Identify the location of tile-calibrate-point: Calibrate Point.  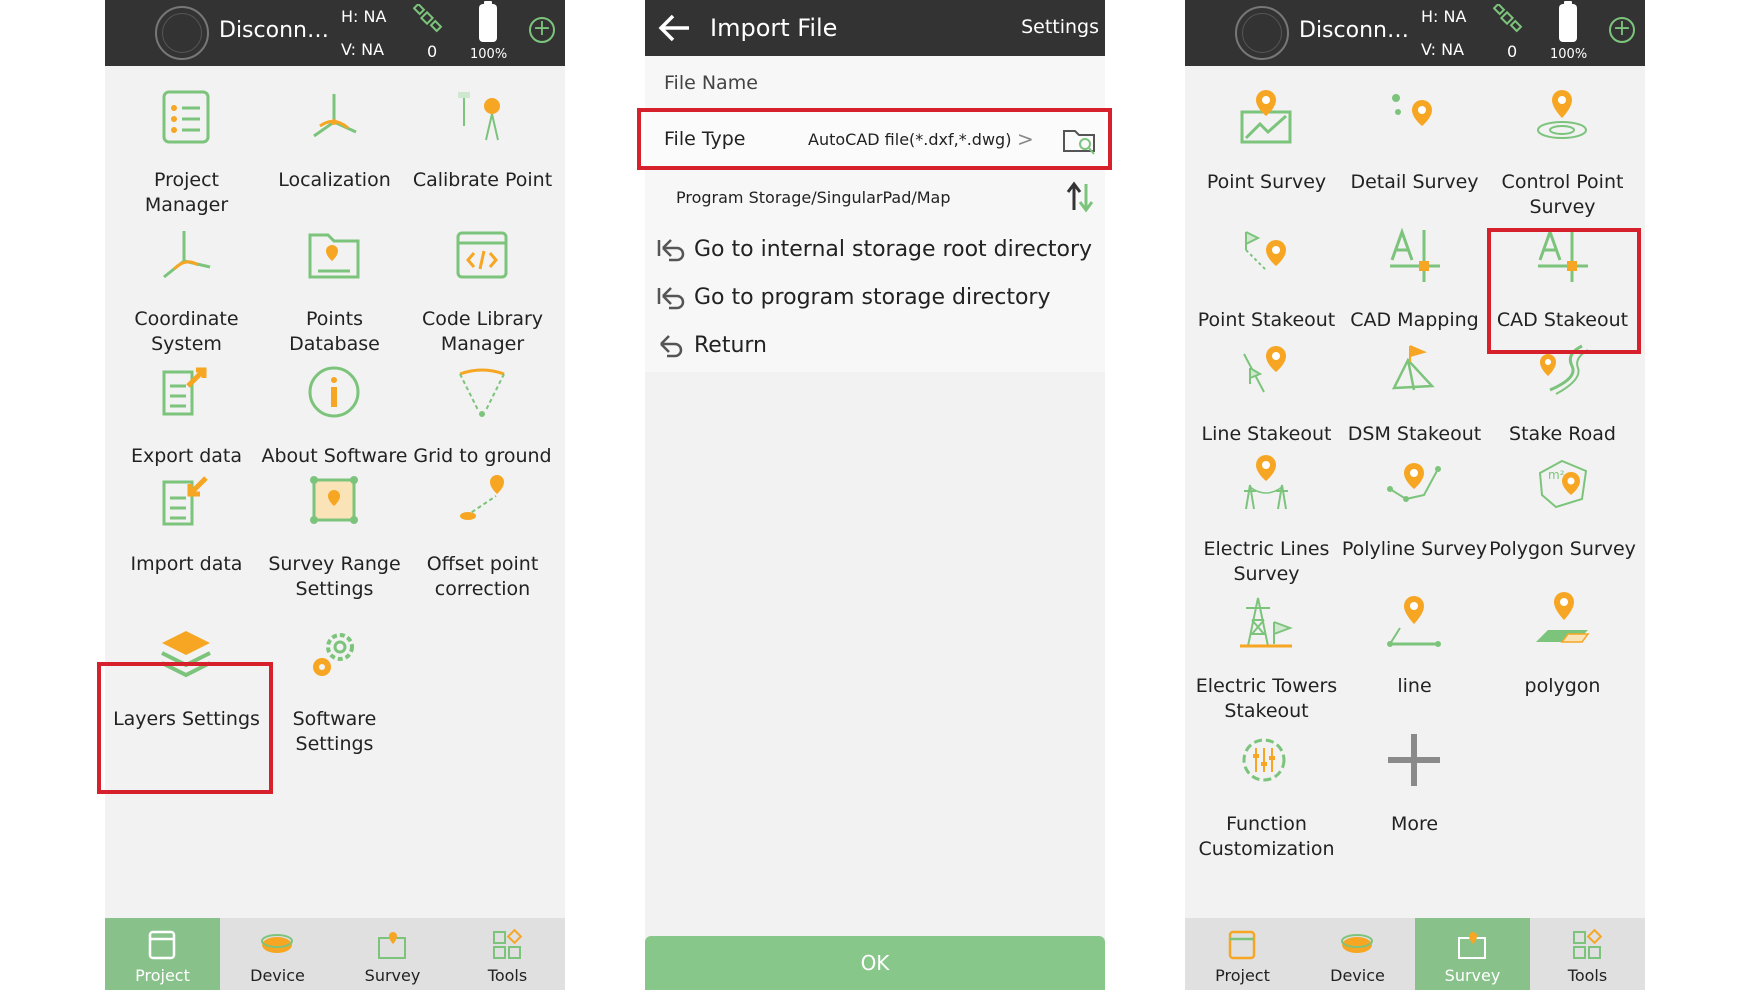
(482, 161).